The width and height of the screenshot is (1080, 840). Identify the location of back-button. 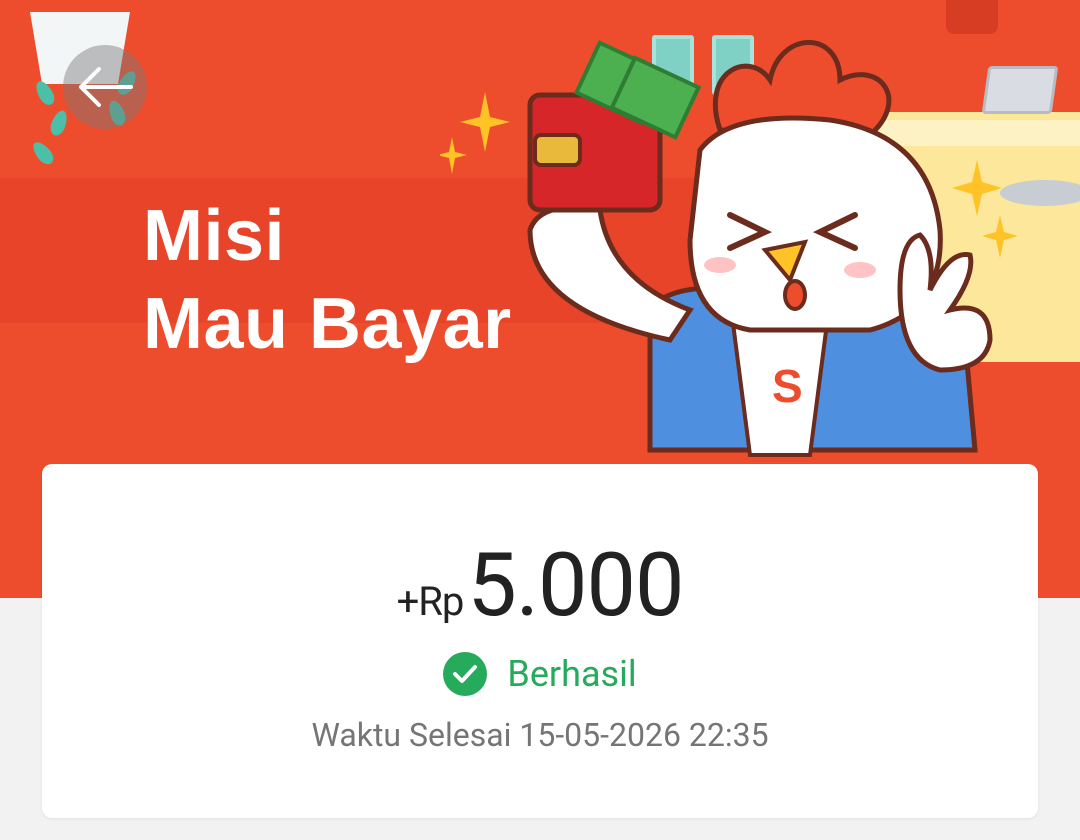
(105, 87).